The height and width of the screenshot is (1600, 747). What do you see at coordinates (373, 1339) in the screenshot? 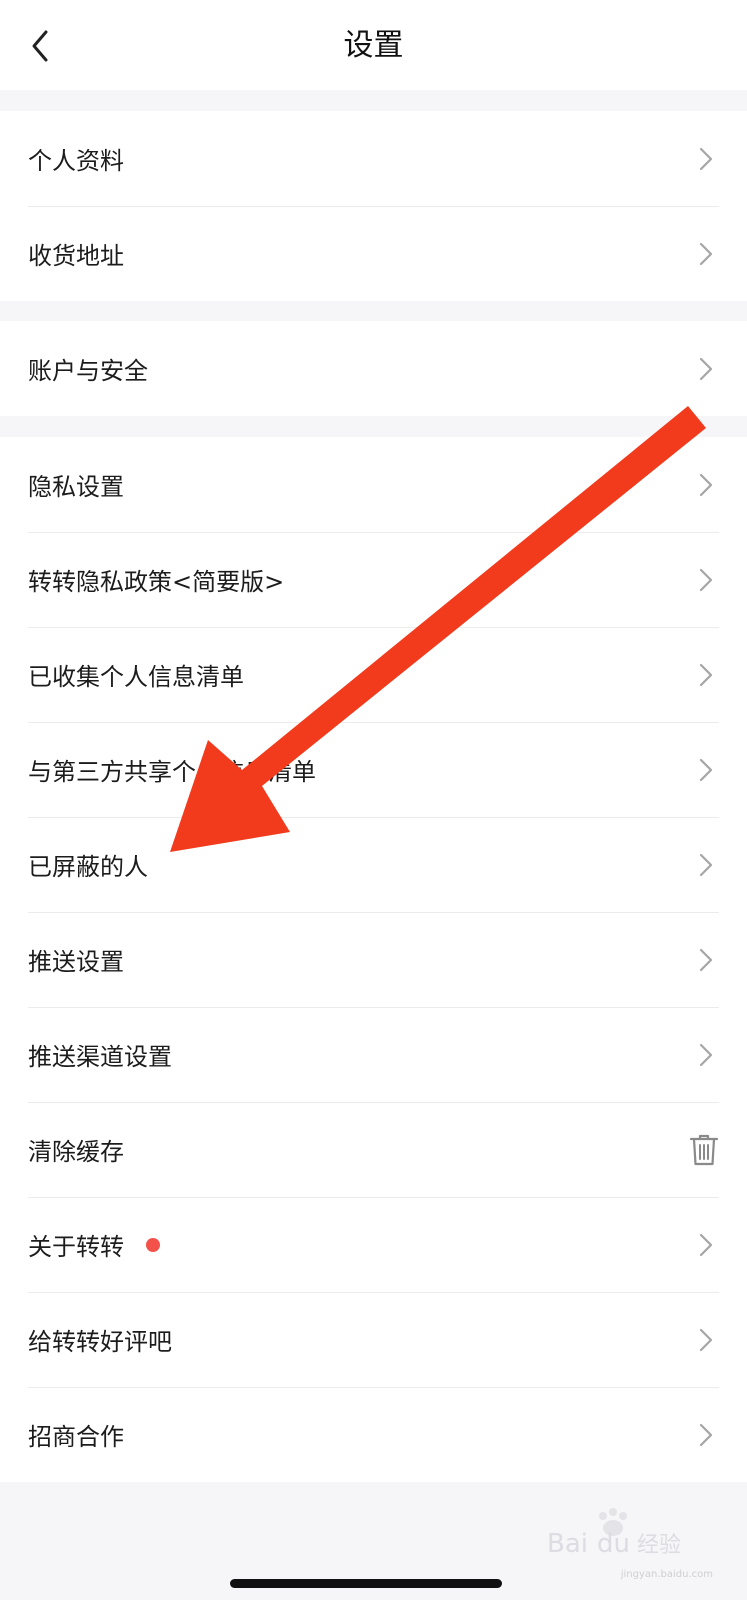
I see `settings-item-rate-app: 给转转好评吧` at bounding box center [373, 1339].